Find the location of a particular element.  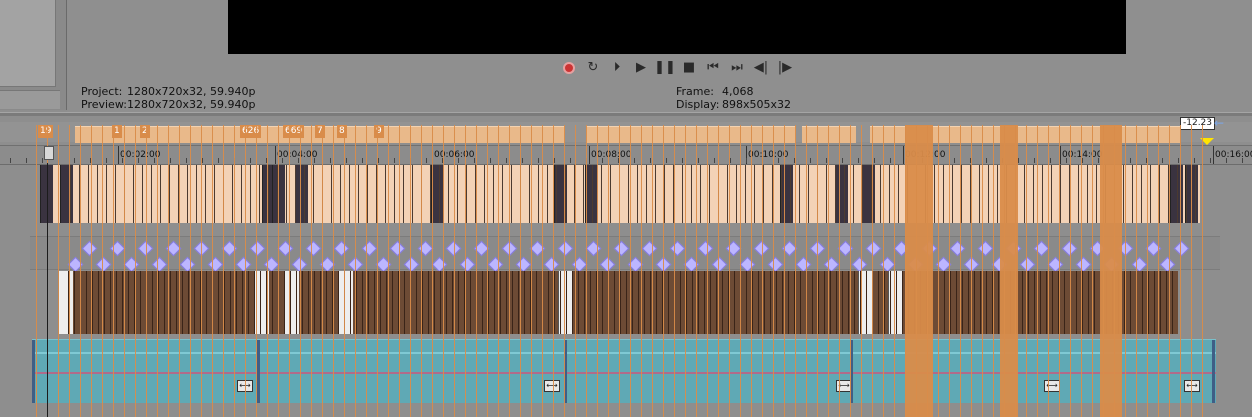

loop-button: ↻ is located at coordinates (593, 68).